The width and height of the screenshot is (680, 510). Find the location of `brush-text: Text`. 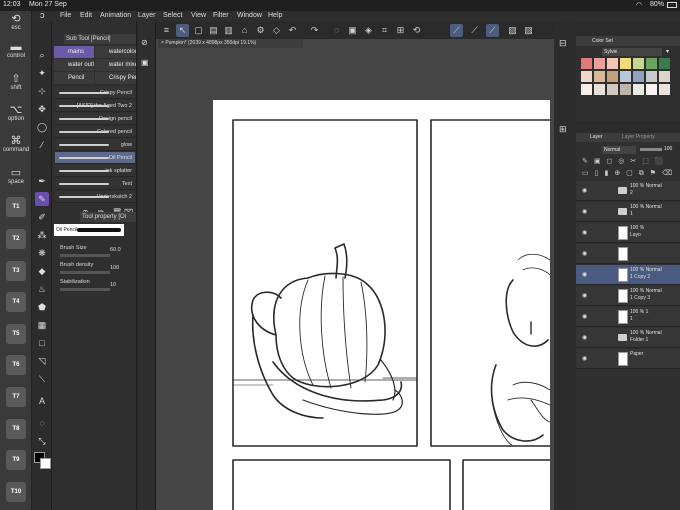

brush-text: Text is located at coordinates (95, 184).